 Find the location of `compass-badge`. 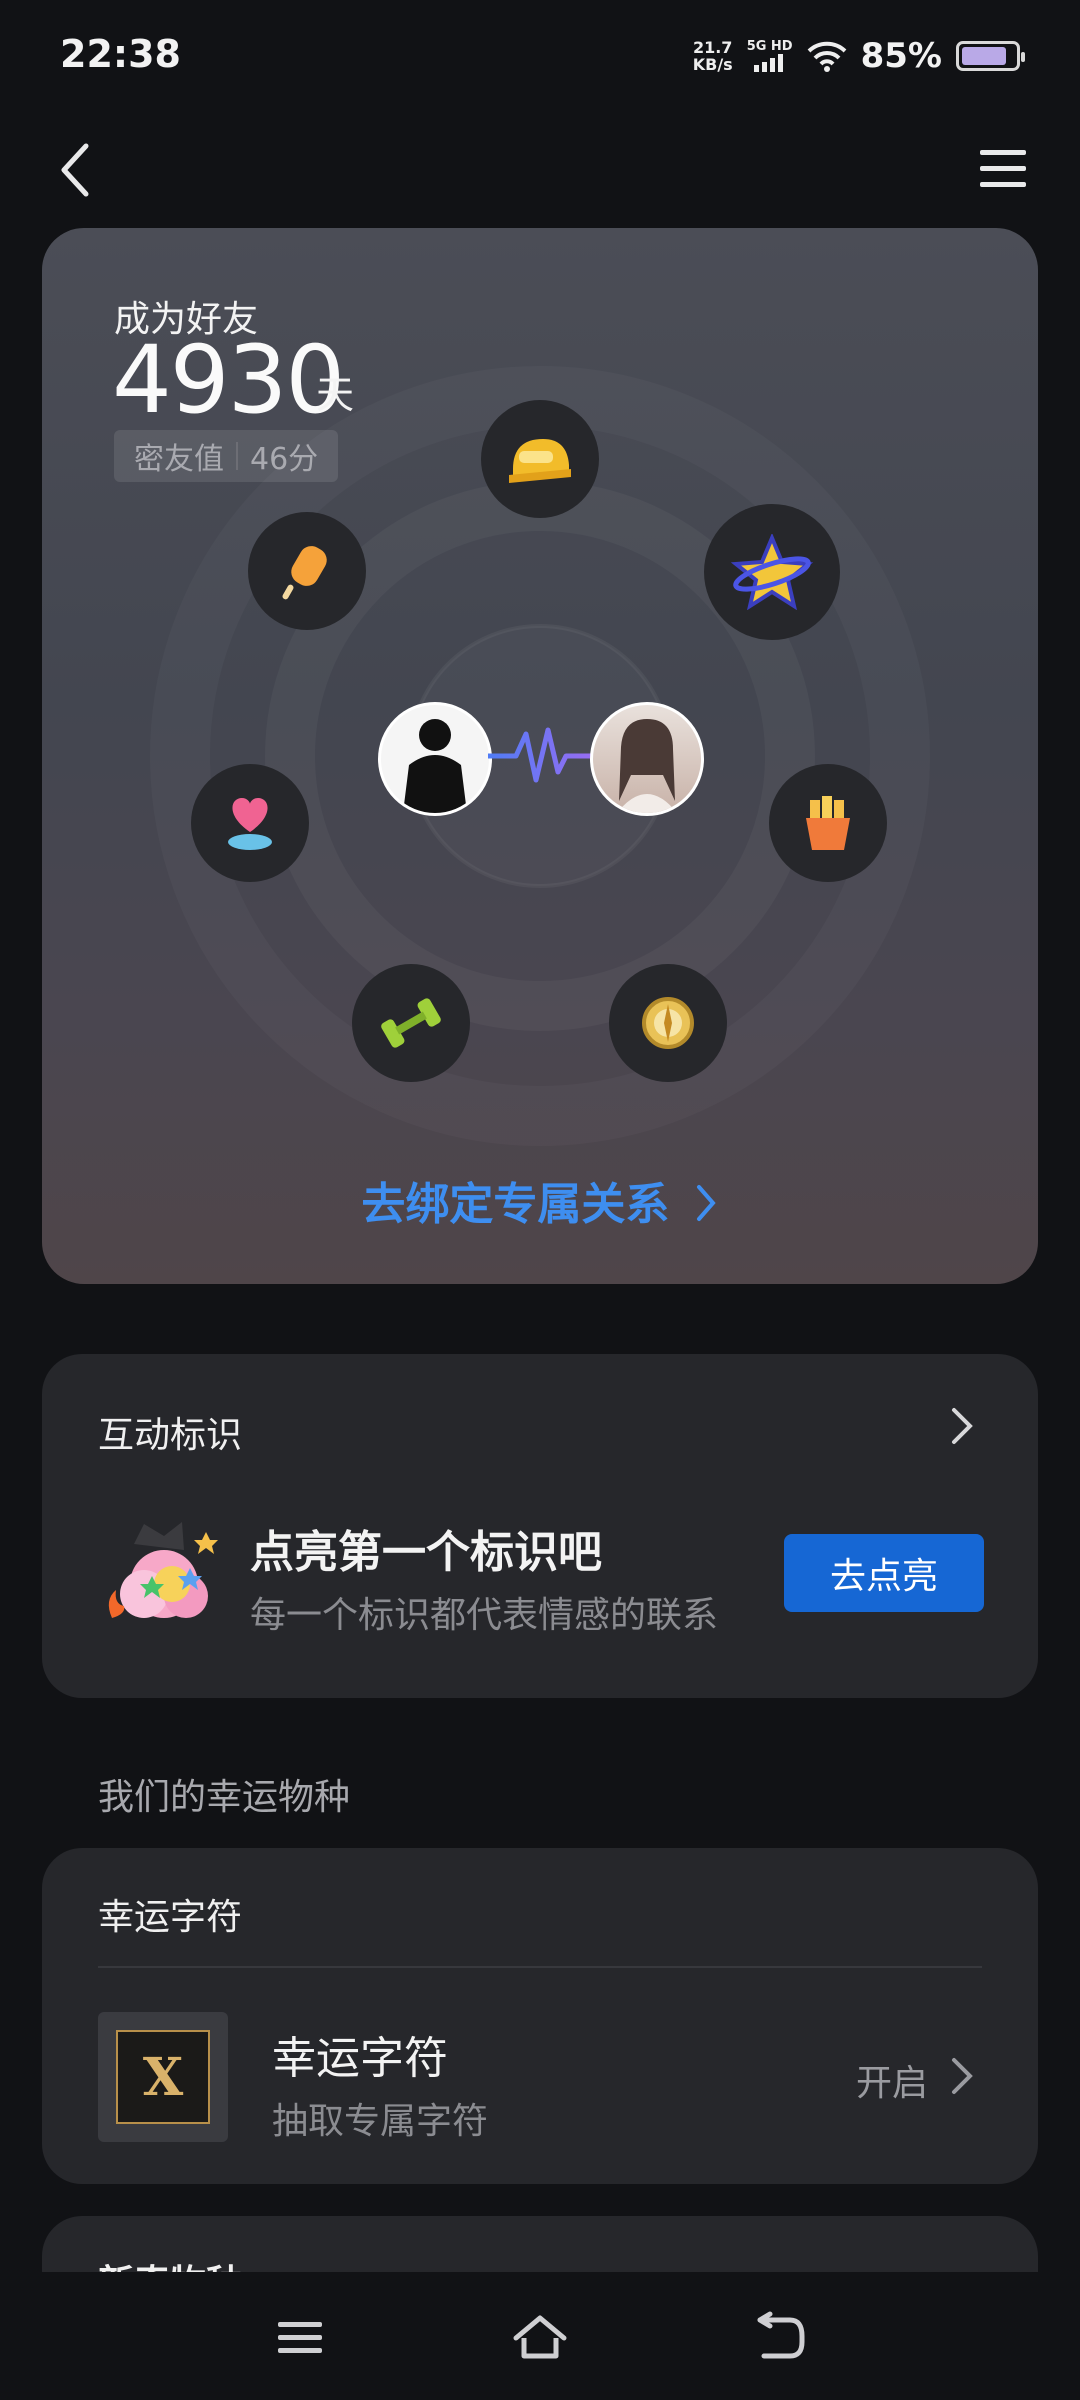

compass-badge is located at coordinates (668, 1023).